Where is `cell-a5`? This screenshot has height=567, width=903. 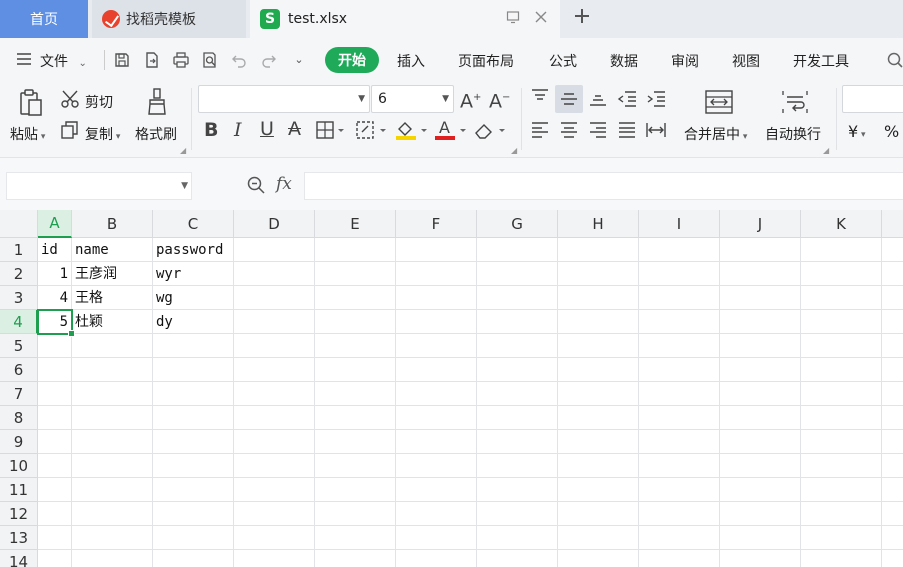 cell-a5 is located at coordinates (55, 346).